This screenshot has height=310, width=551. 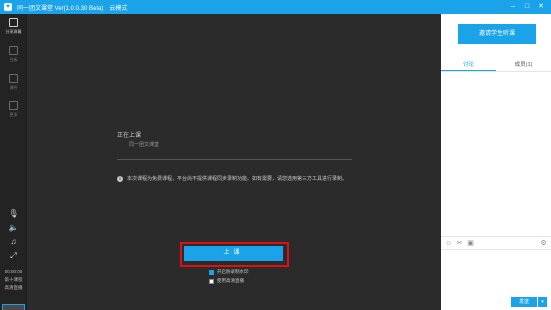 I want to click on divider, so click(x=234, y=159).